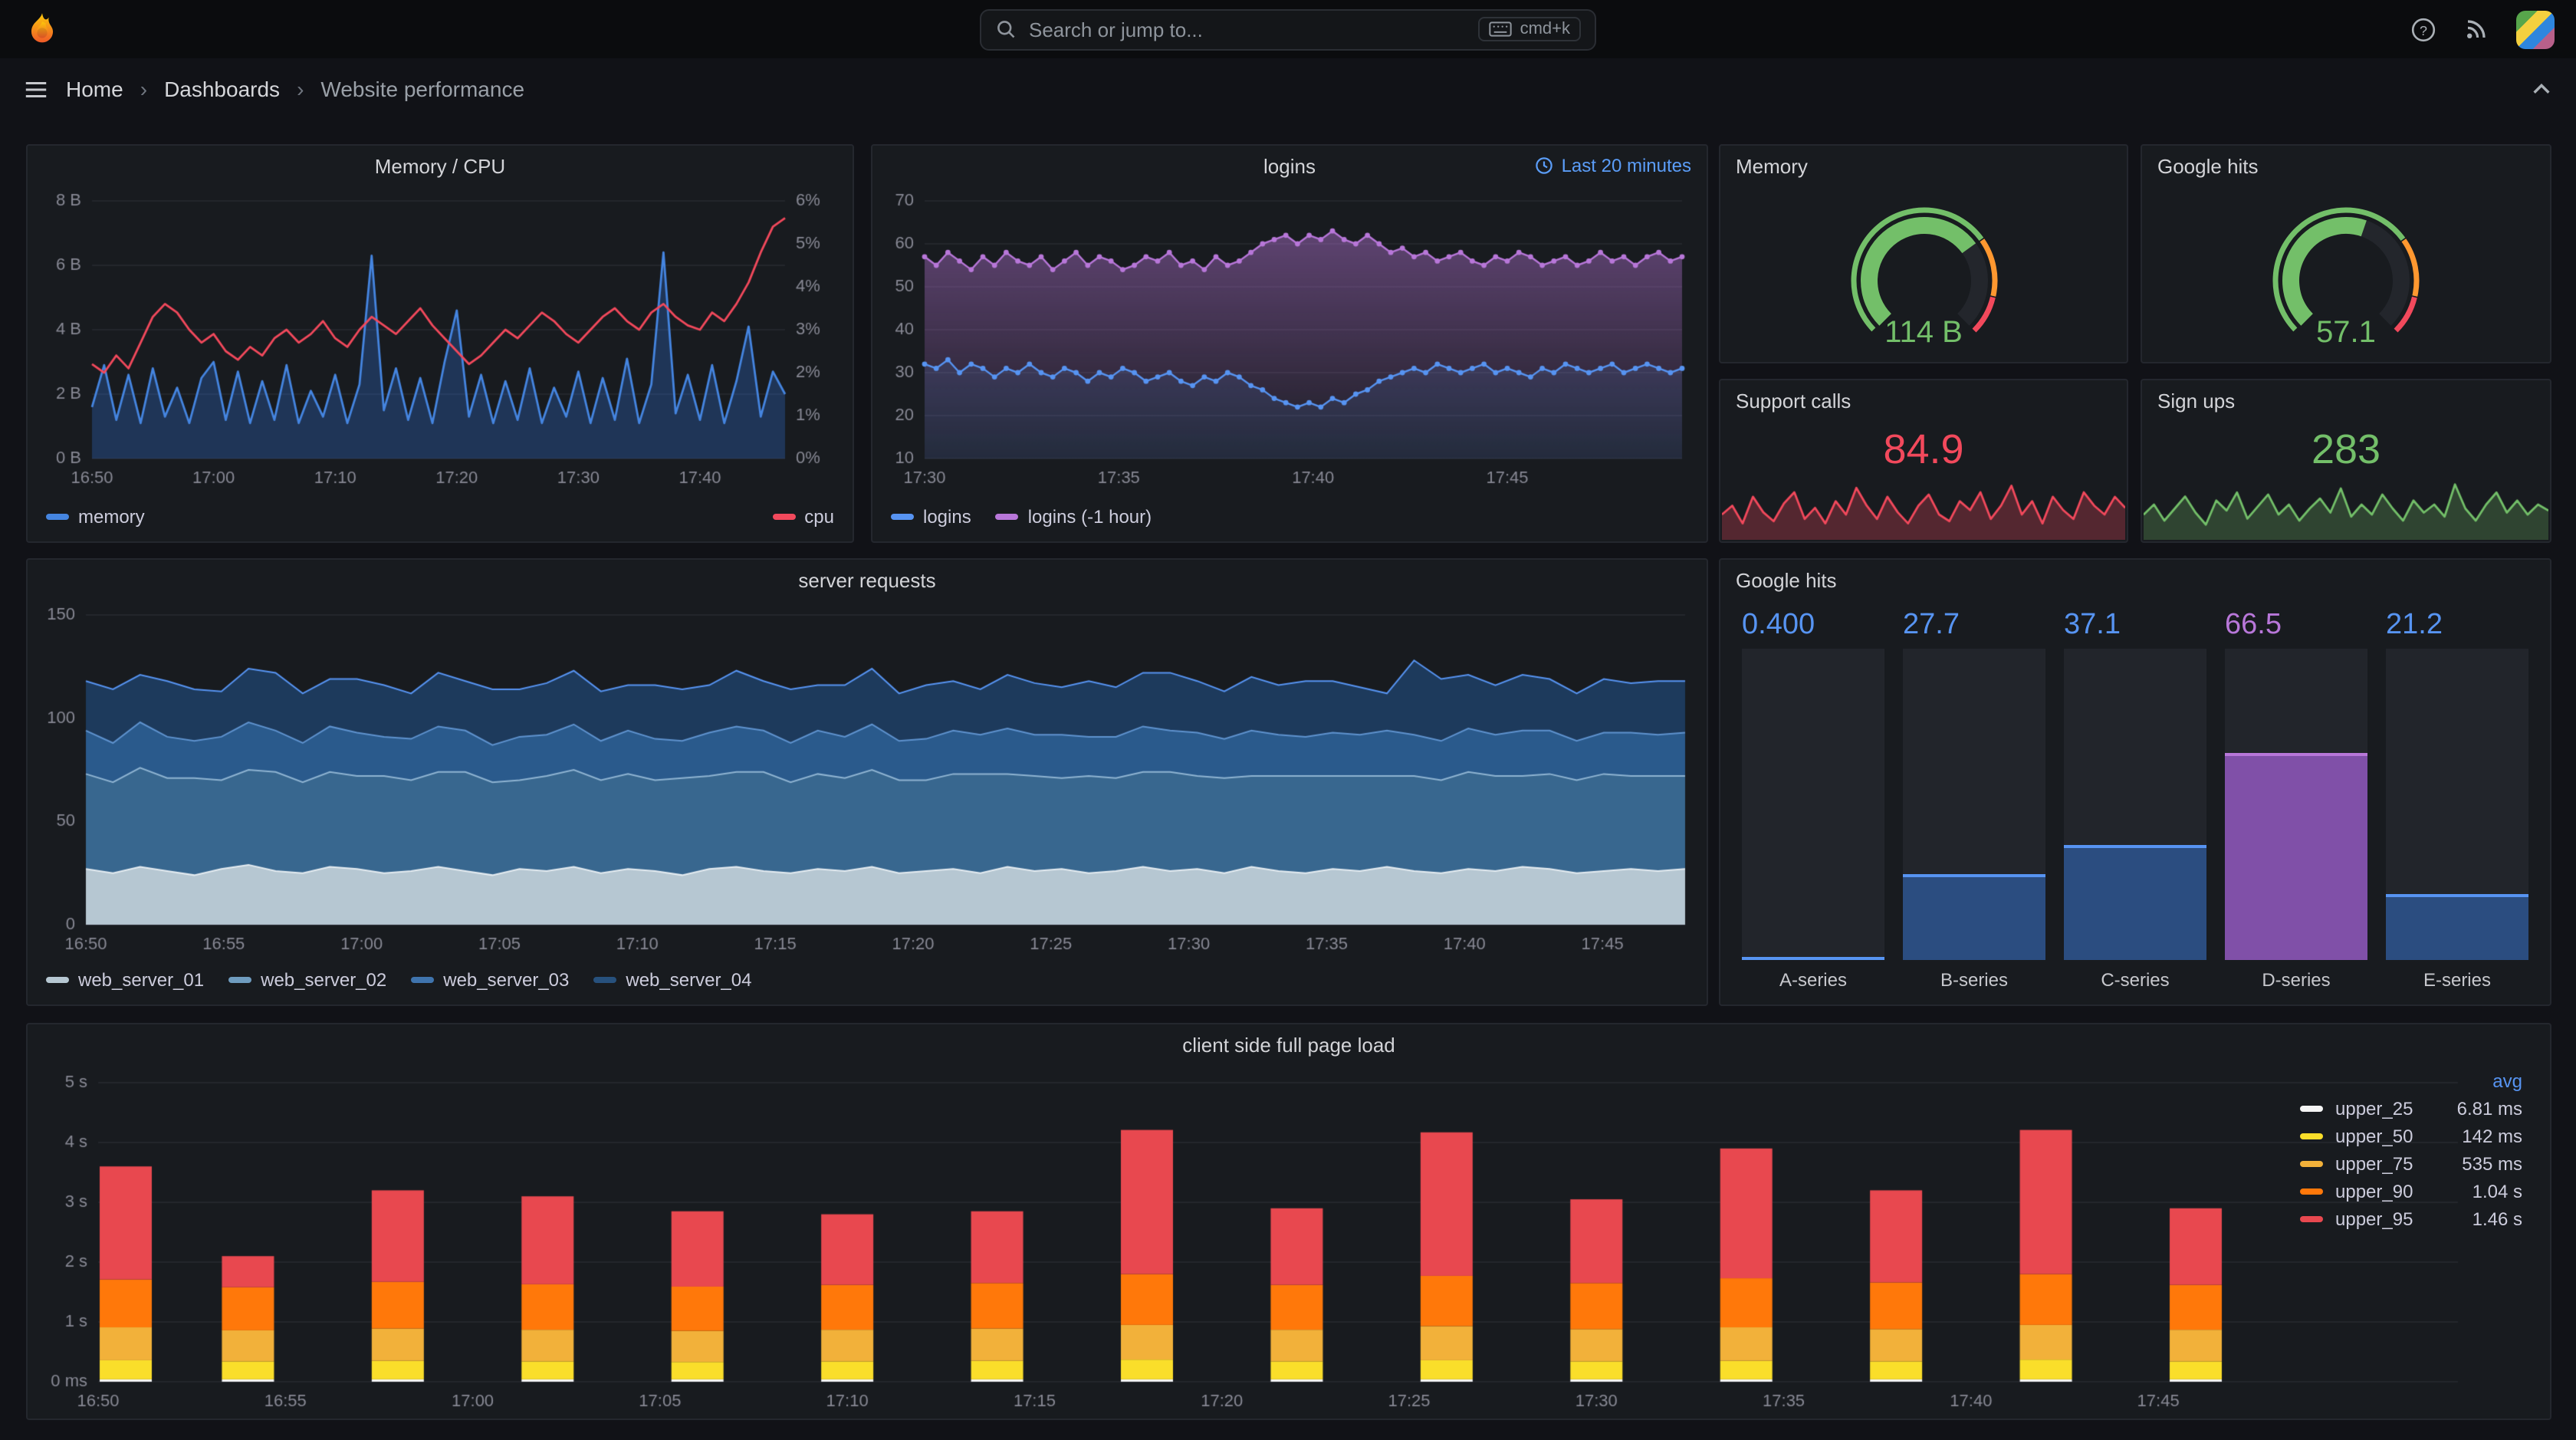  Describe the element at coordinates (36, 89) in the screenshot. I see `menu-toggle-icon` at that location.